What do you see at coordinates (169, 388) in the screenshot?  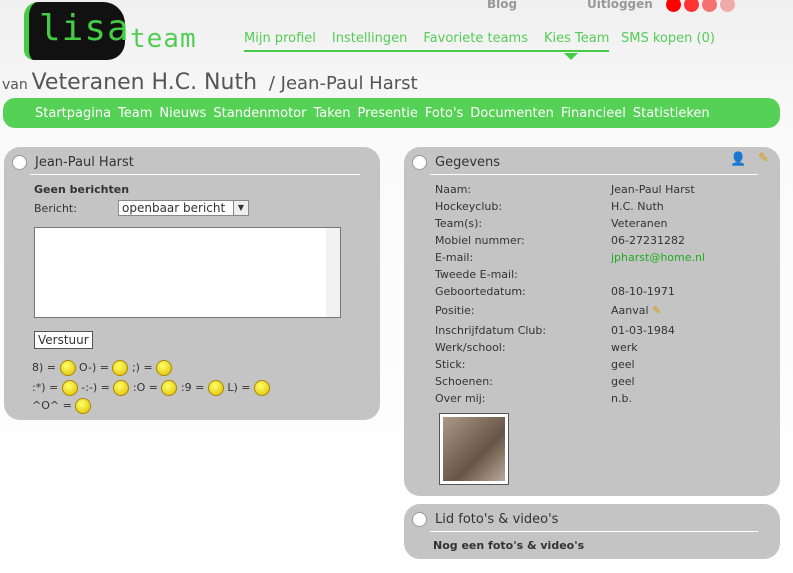 I see `surprised-smiley-icon` at bounding box center [169, 388].